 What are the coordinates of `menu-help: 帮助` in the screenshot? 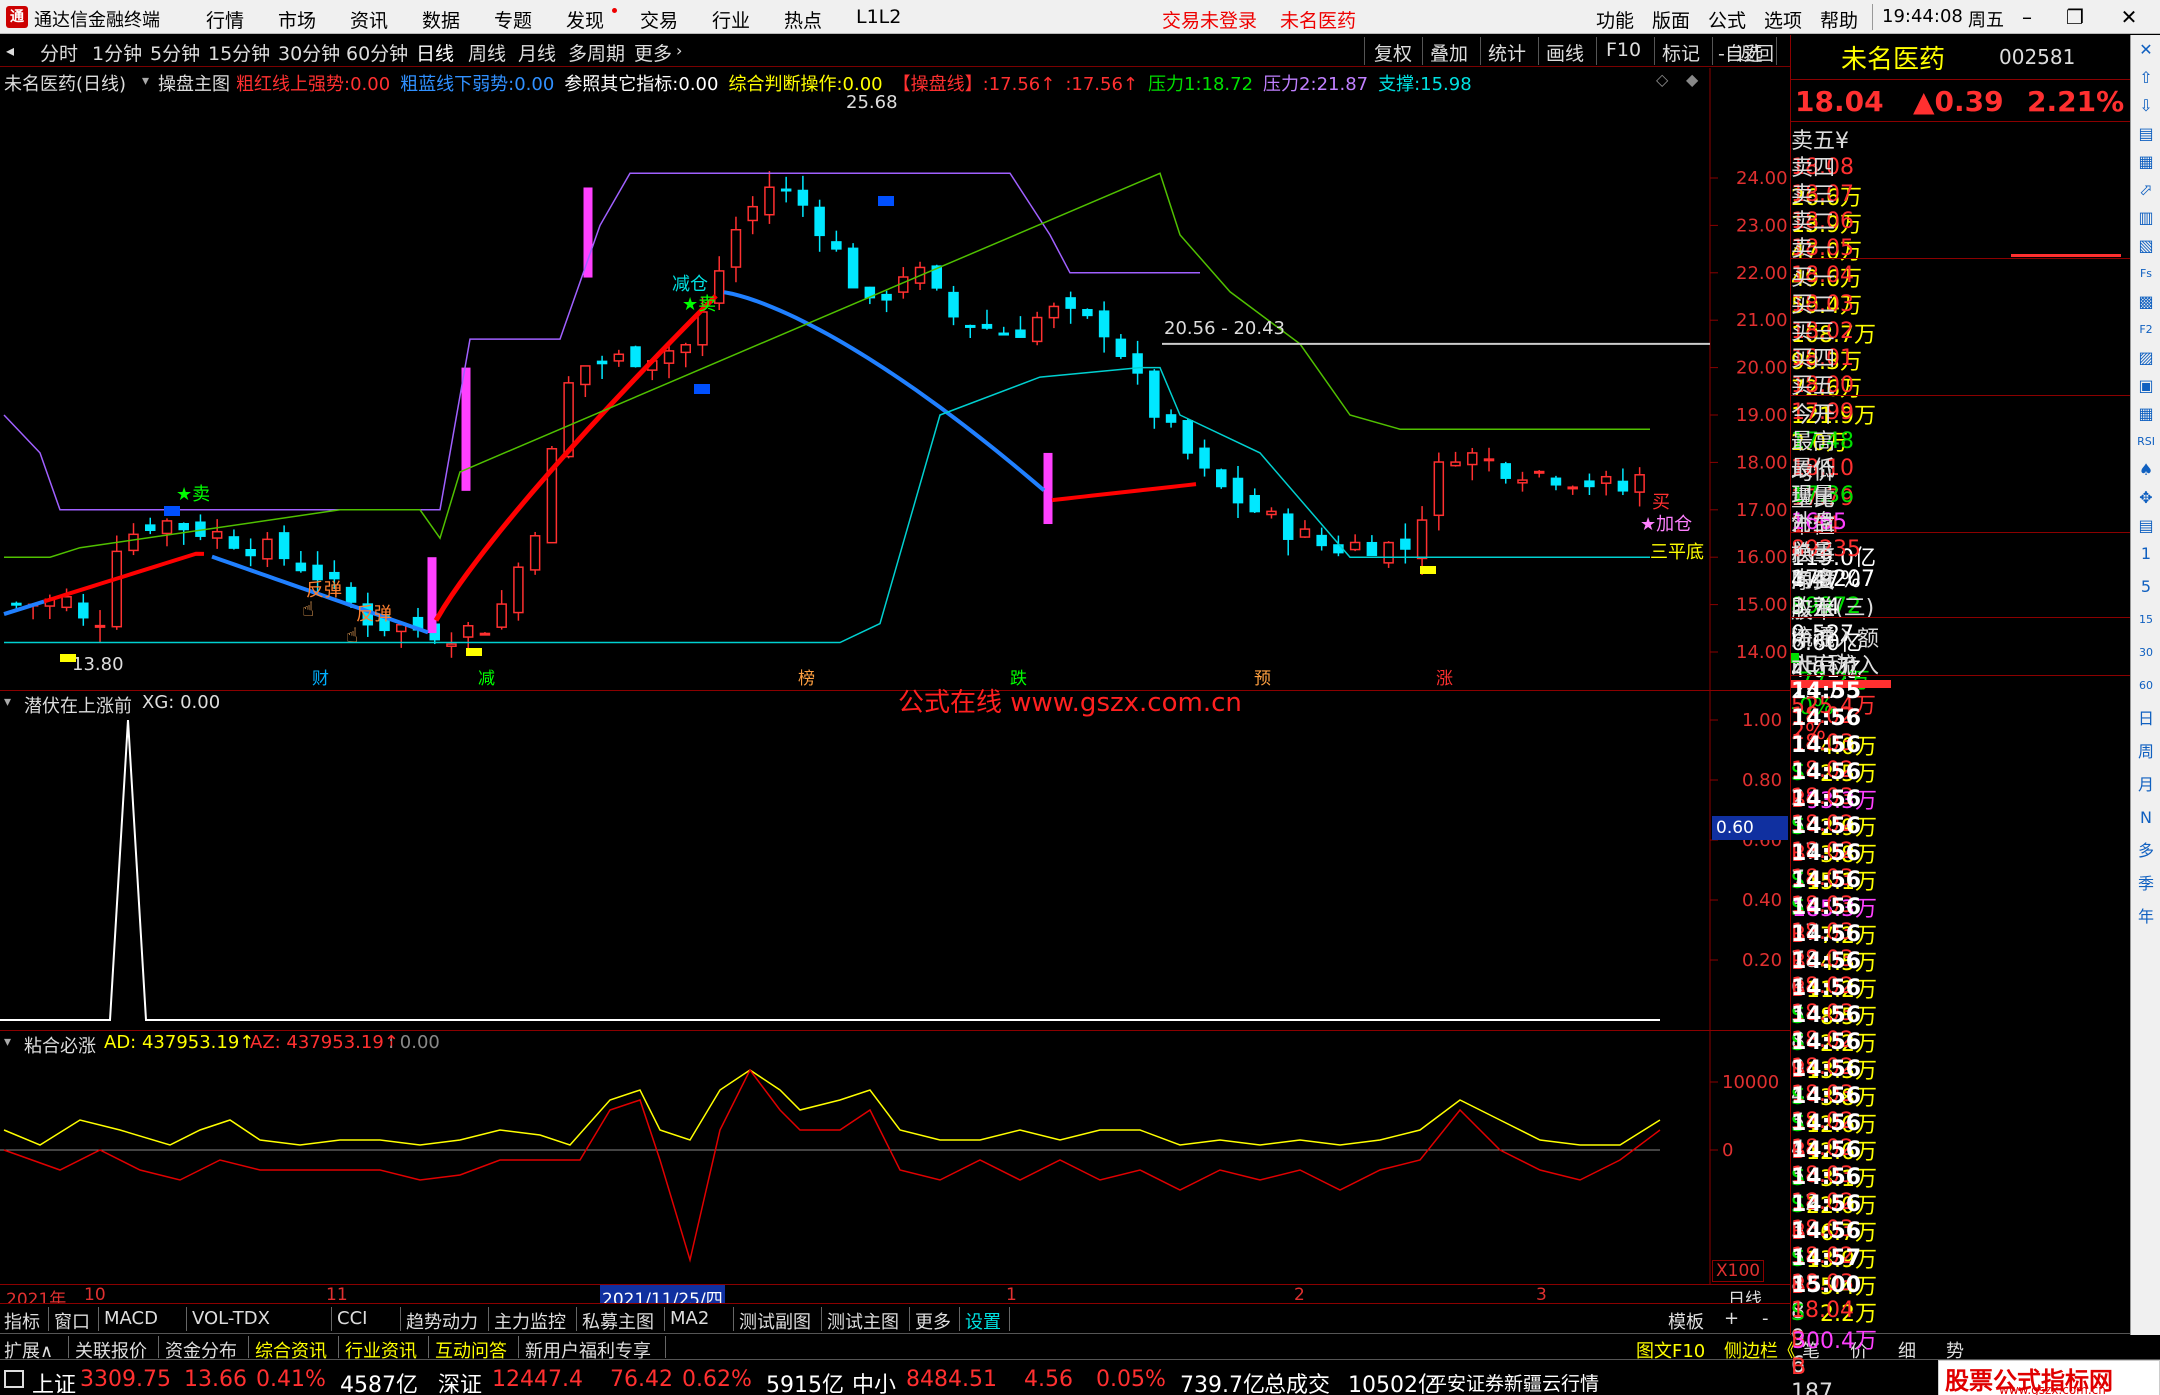 It's located at (1839, 19).